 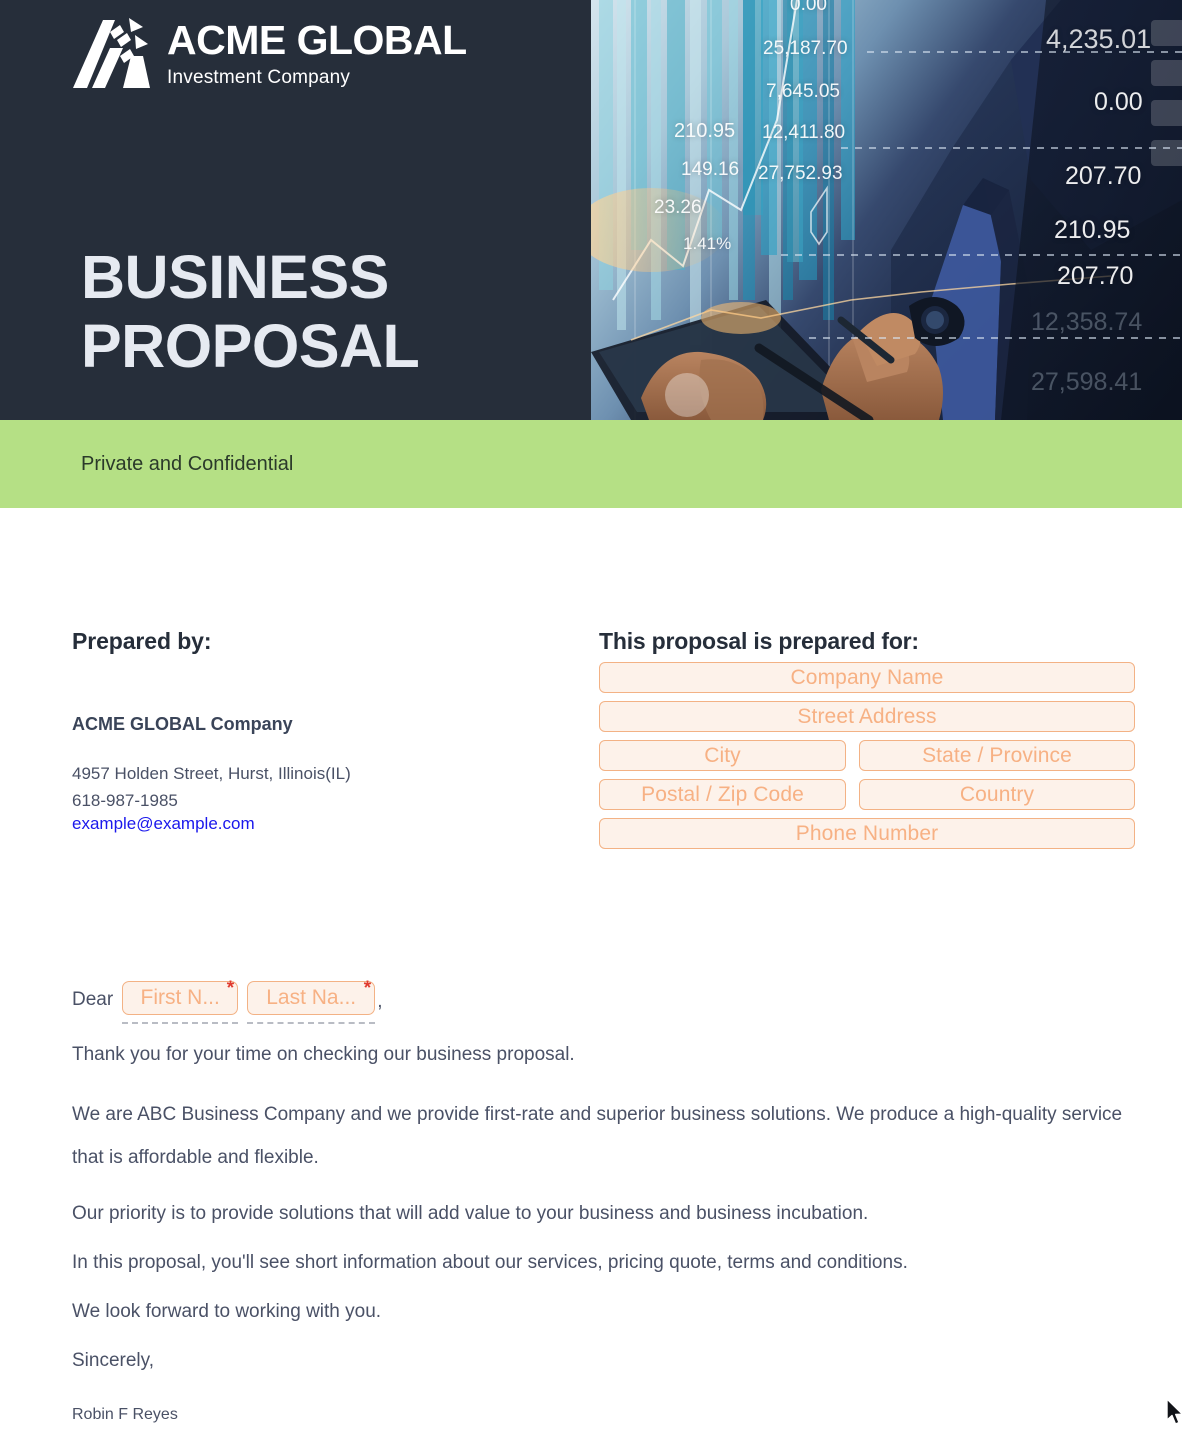 What do you see at coordinates (804, 132) in the screenshot?
I see `photo-figure-4: 12,411.80` at bounding box center [804, 132].